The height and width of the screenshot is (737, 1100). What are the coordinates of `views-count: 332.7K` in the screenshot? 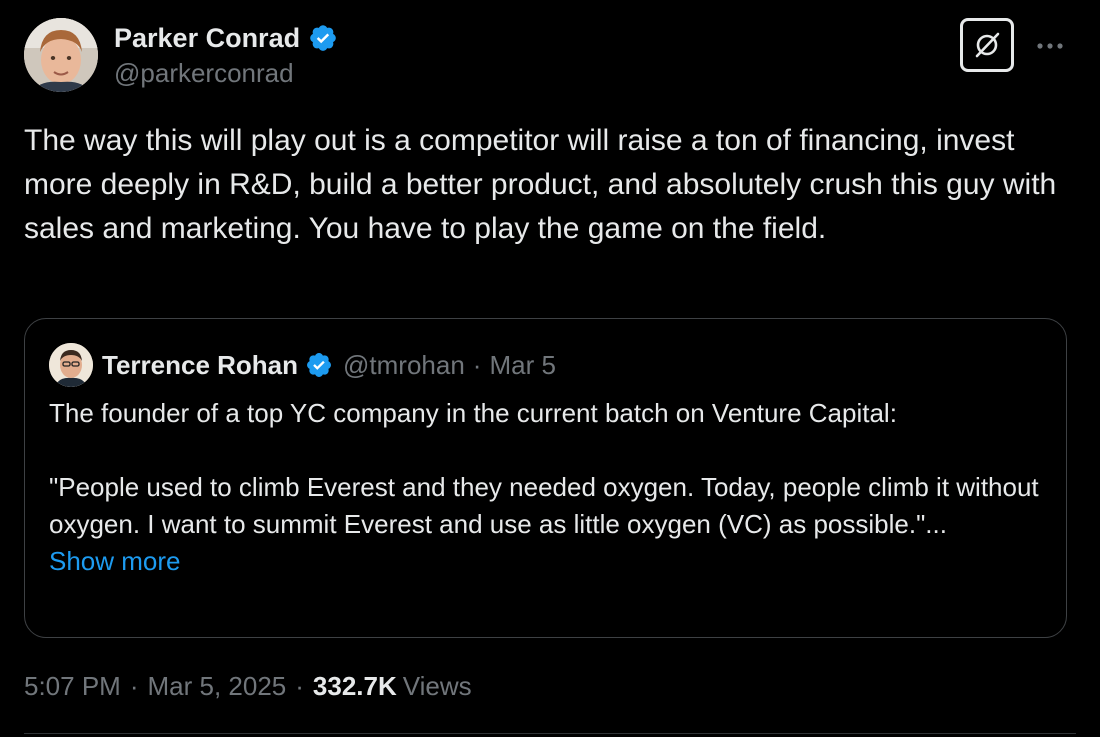 It's located at (355, 686).